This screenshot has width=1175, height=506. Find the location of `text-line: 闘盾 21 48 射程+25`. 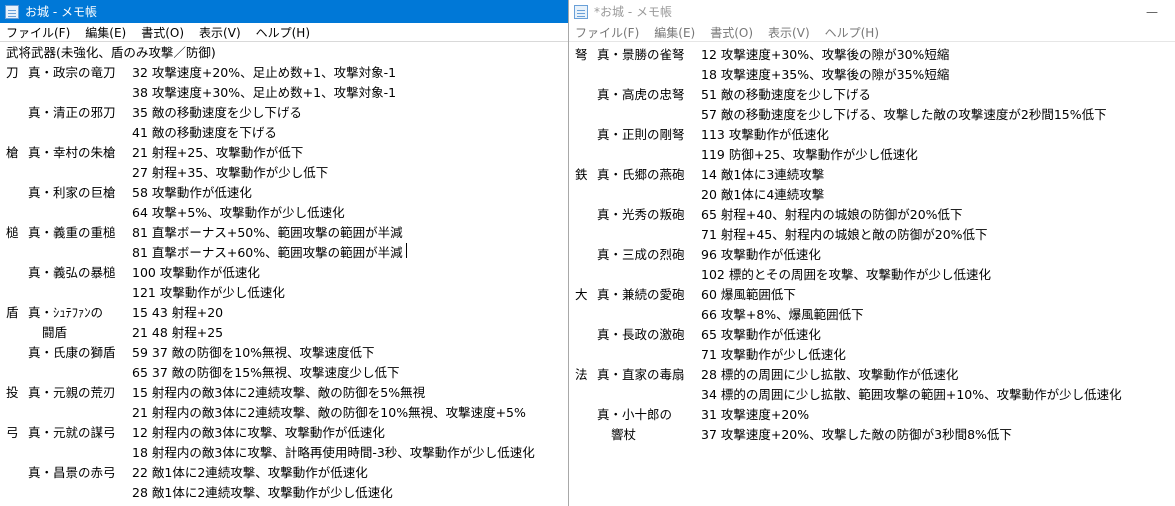

text-line: 闘盾 21 48 射程+25 is located at coordinates (286, 333).